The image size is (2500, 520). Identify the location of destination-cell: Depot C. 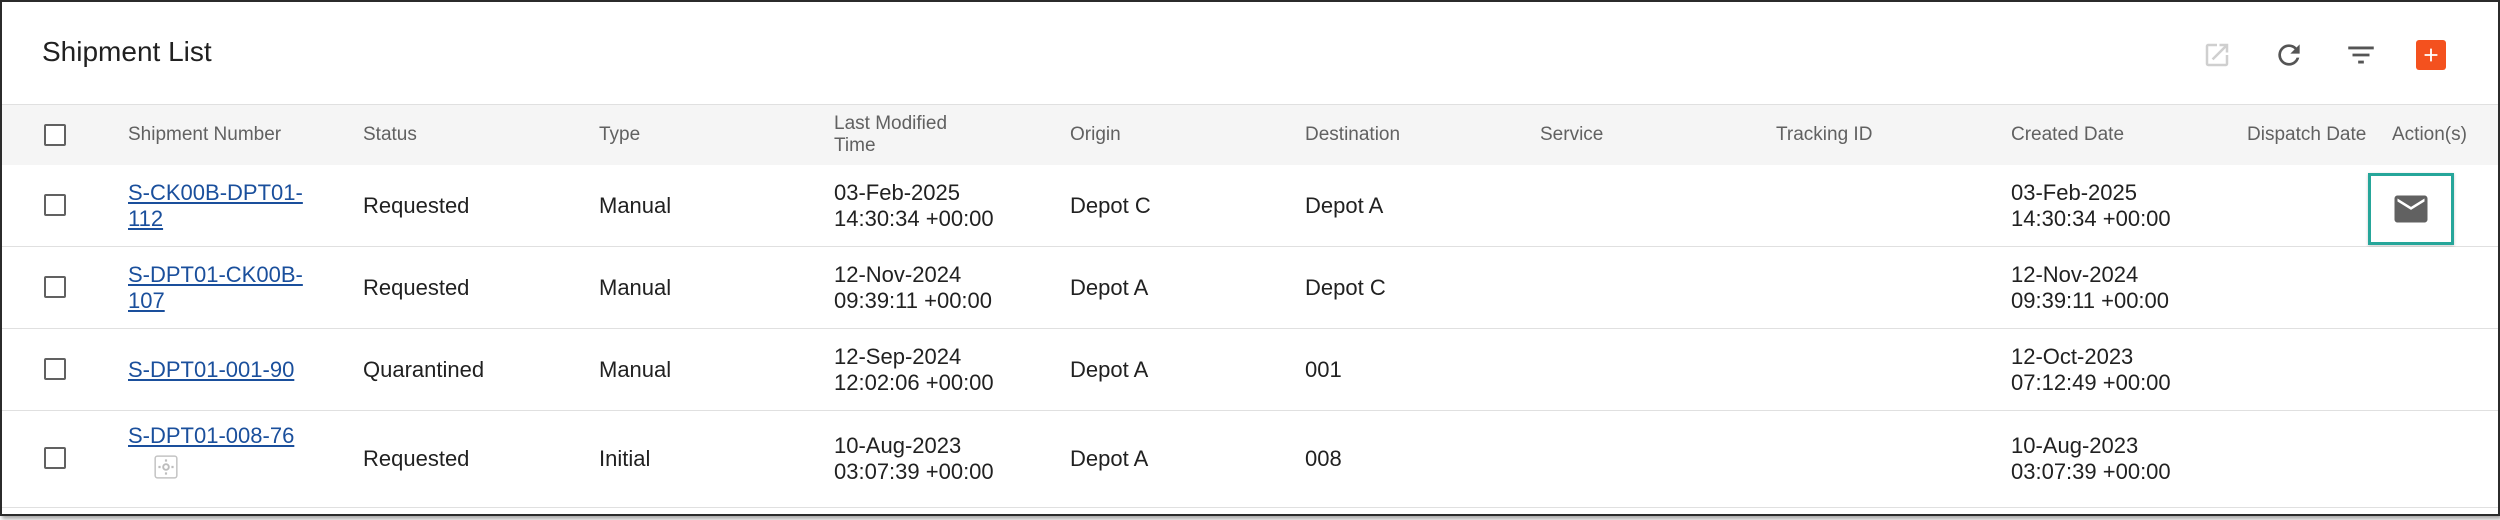
(1345, 287).